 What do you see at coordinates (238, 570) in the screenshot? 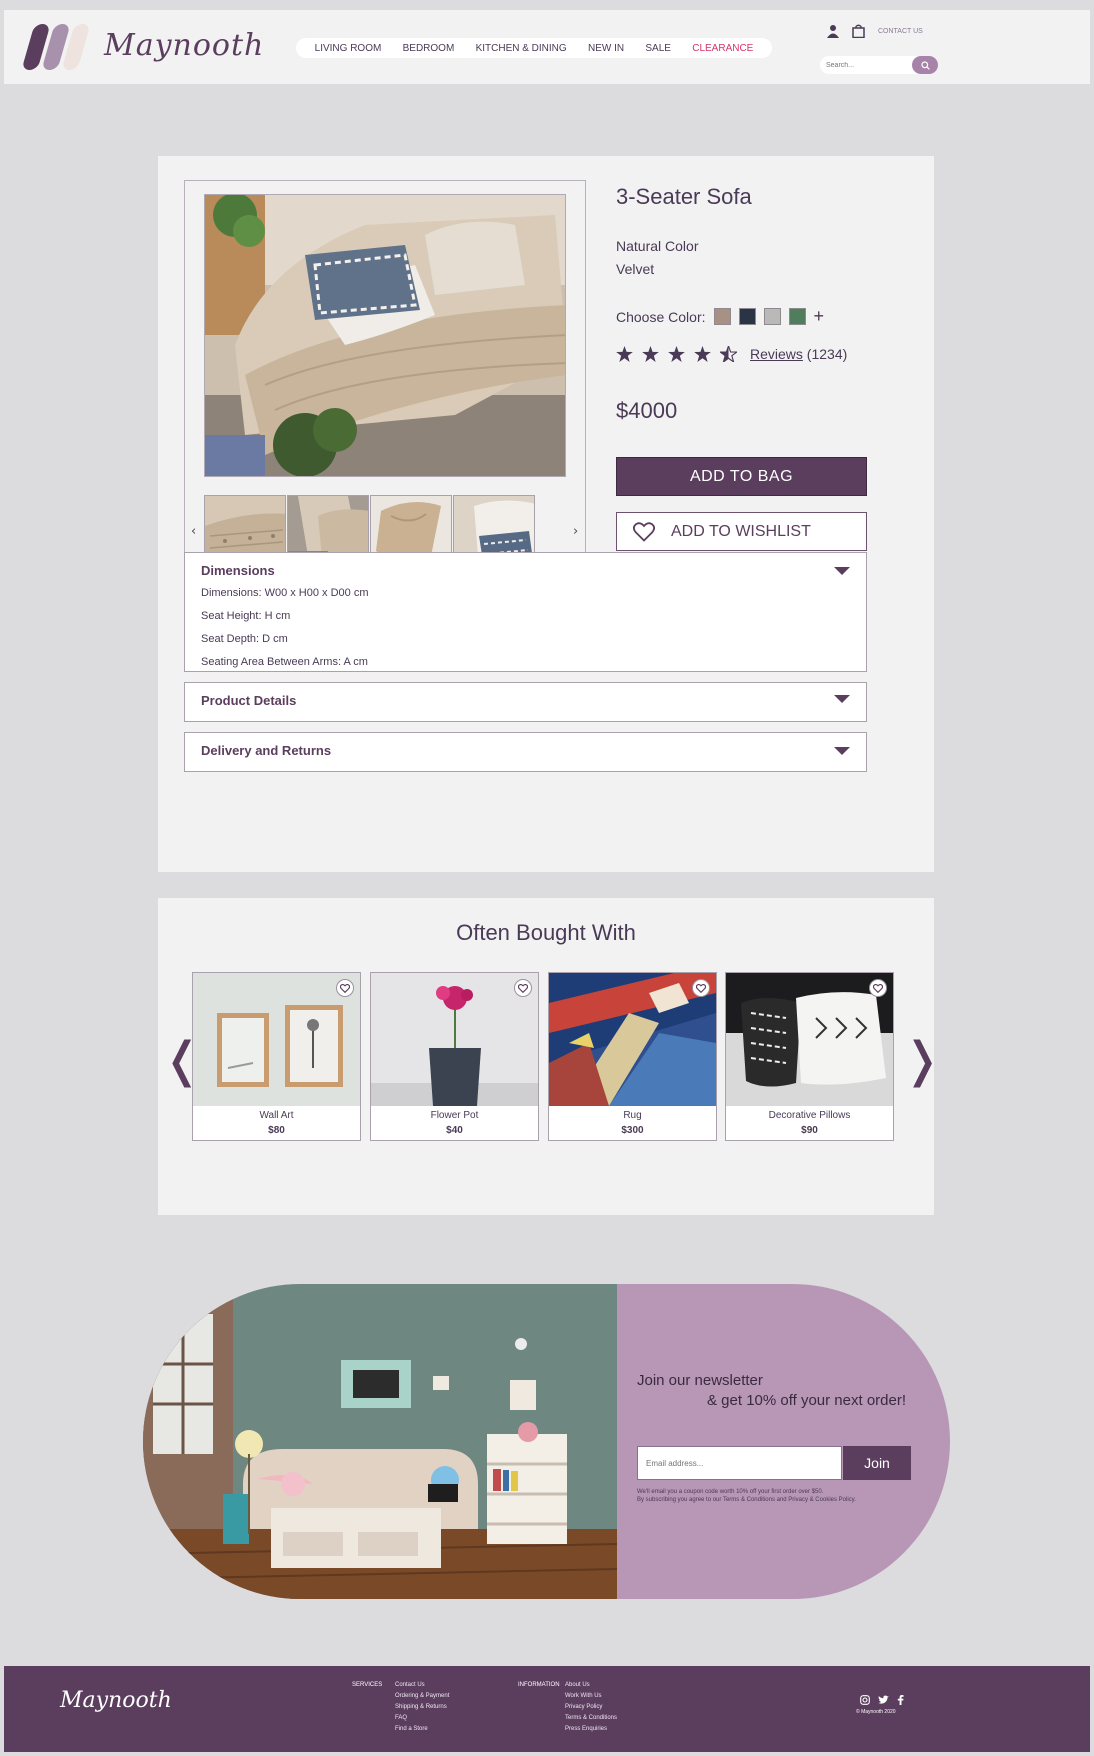
I see `accordion-dimensions-title: Dimensions` at bounding box center [238, 570].